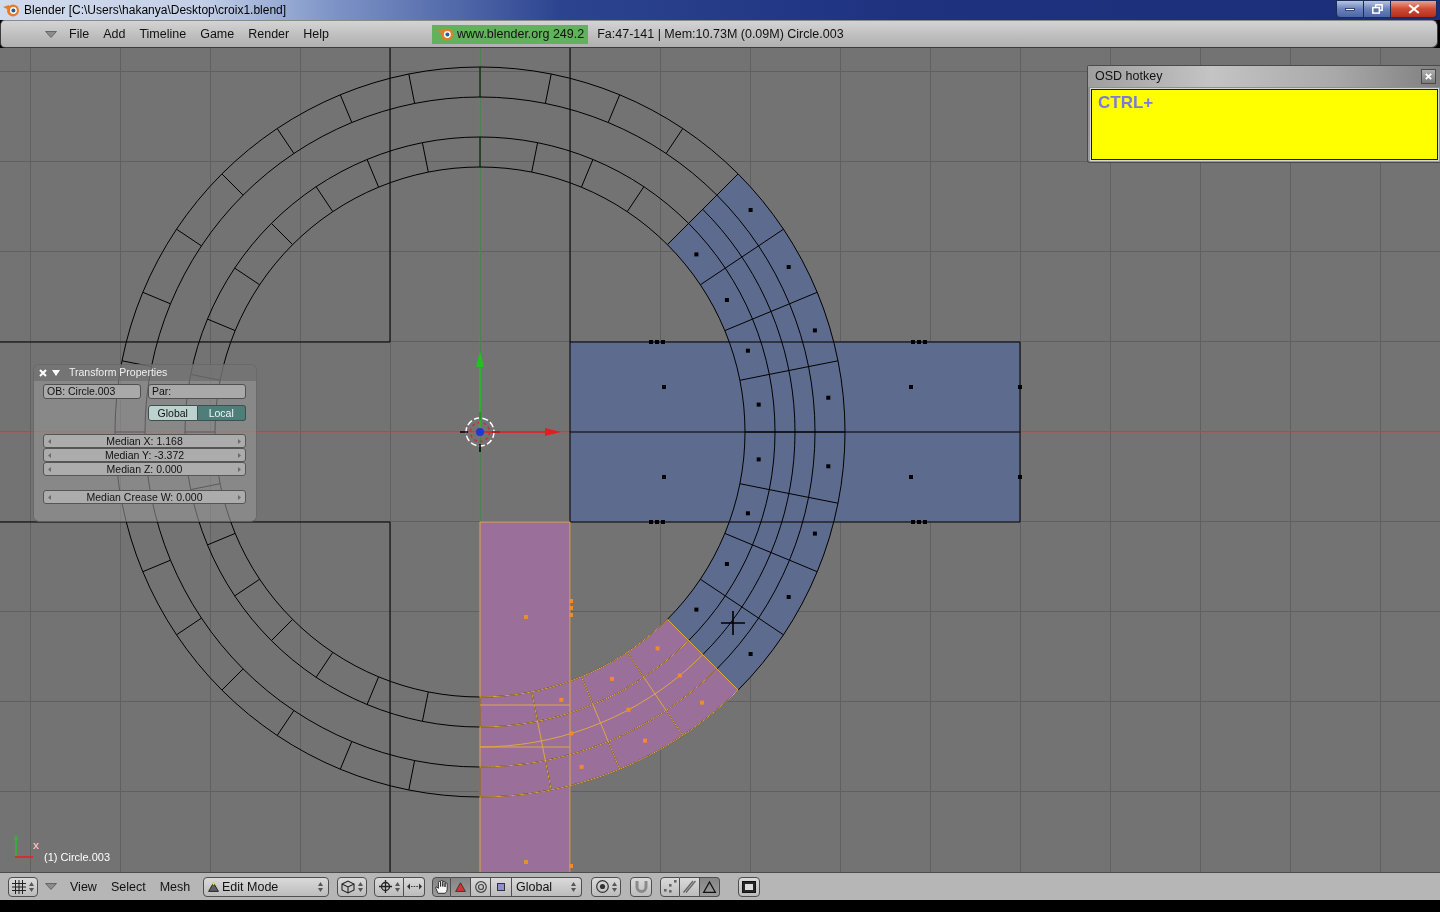  What do you see at coordinates (79, 34) in the screenshot?
I see `menu-item: File` at bounding box center [79, 34].